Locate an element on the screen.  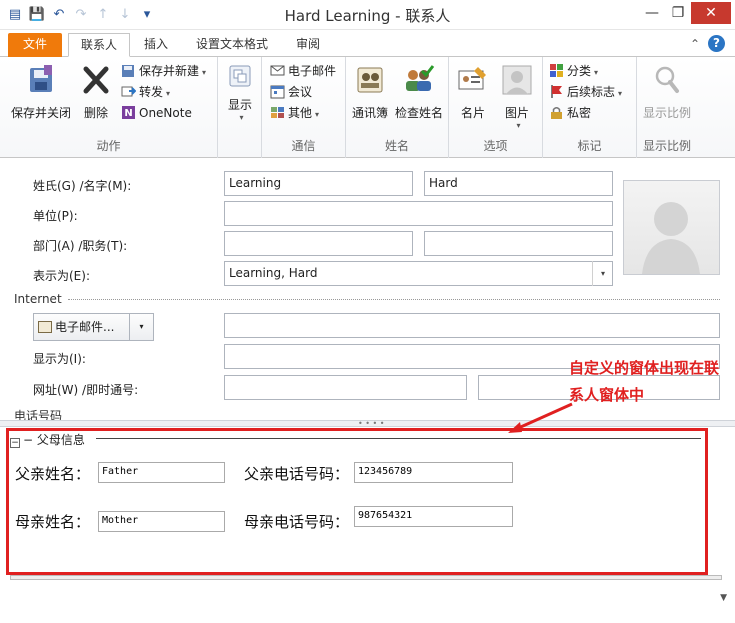
group-options: 名片 图片 ▾ 选项 is located at coordinates (496, 107).